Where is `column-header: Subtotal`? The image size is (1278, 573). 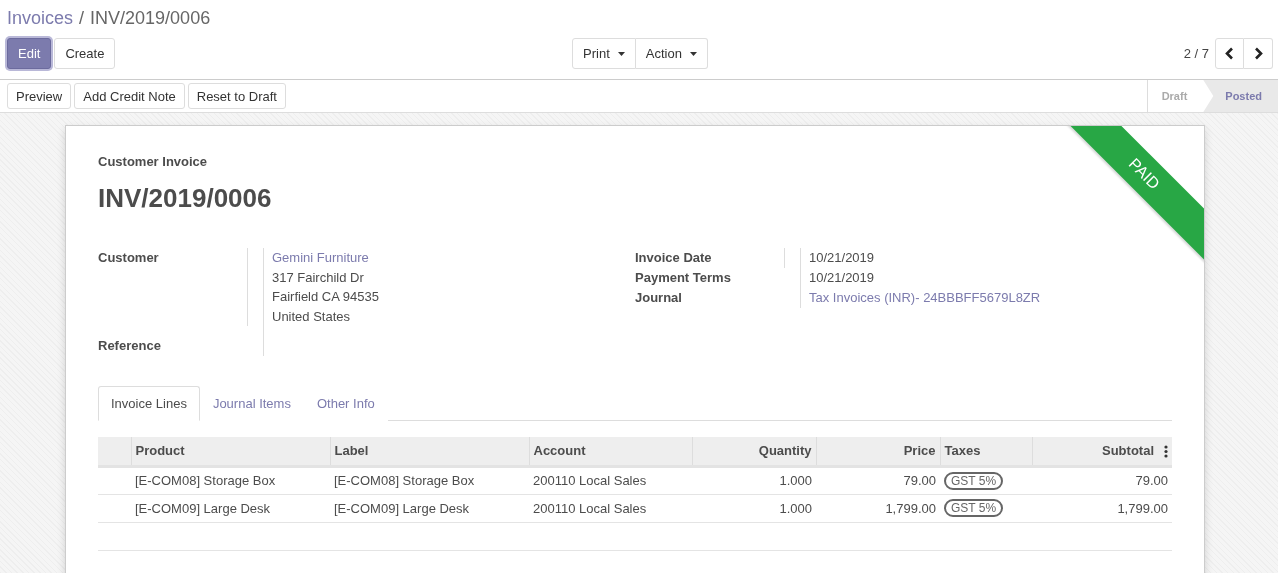 column-header: Subtotal is located at coordinates (1102, 451).